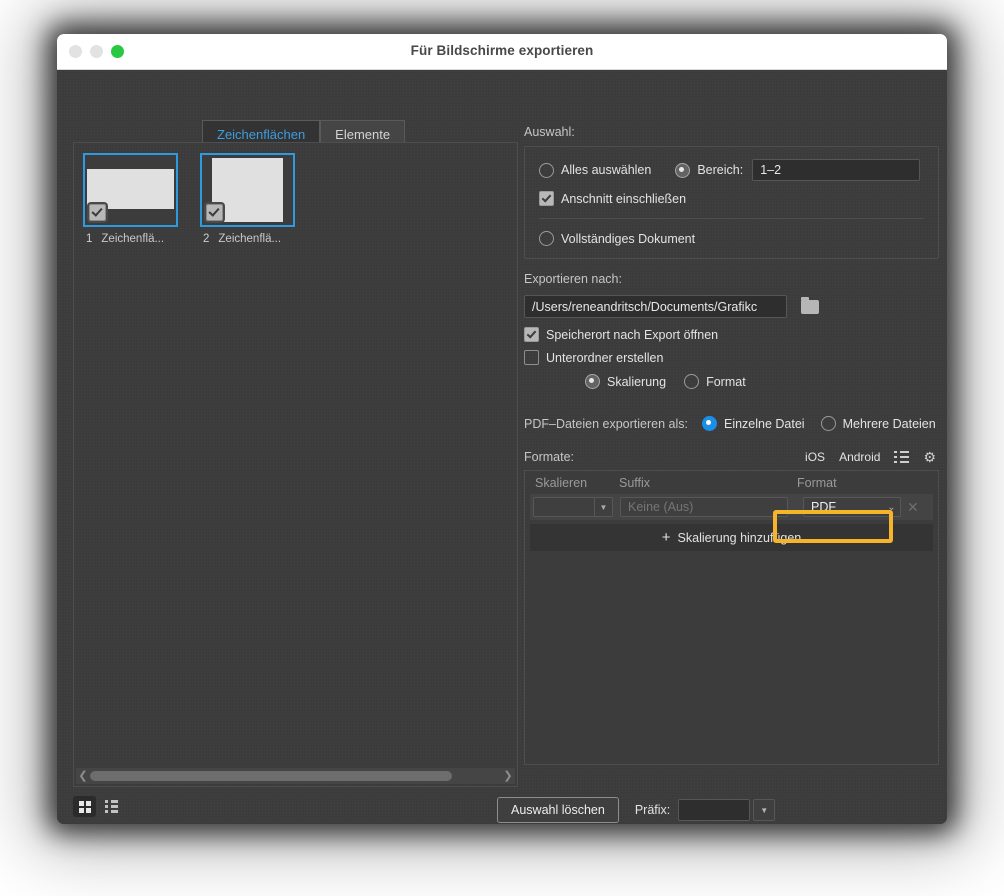  Describe the element at coordinates (655, 306) in the screenshot. I see `export-path-input` at that location.